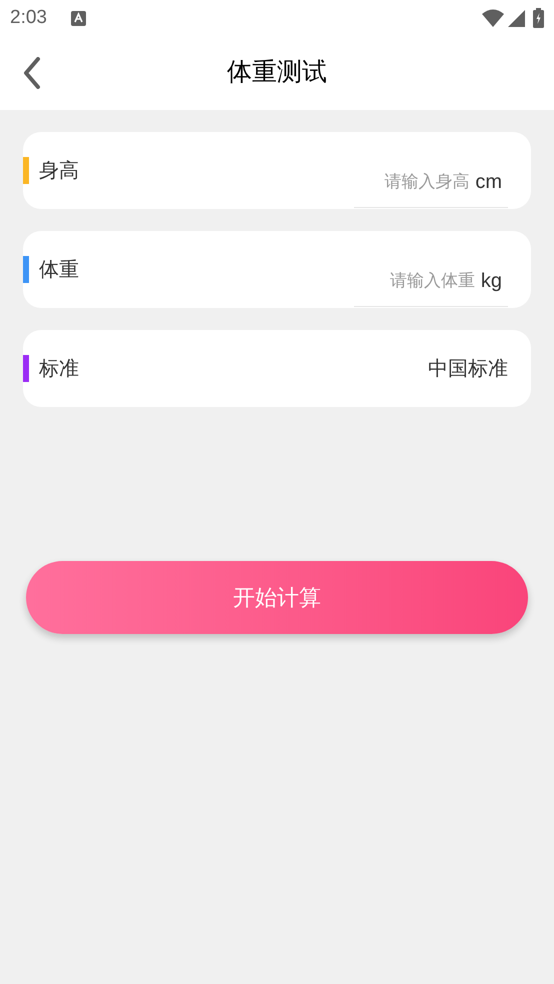 The height and width of the screenshot is (984, 554). What do you see at coordinates (468, 369) in the screenshot?
I see `standard-selector: 中国标准` at bounding box center [468, 369].